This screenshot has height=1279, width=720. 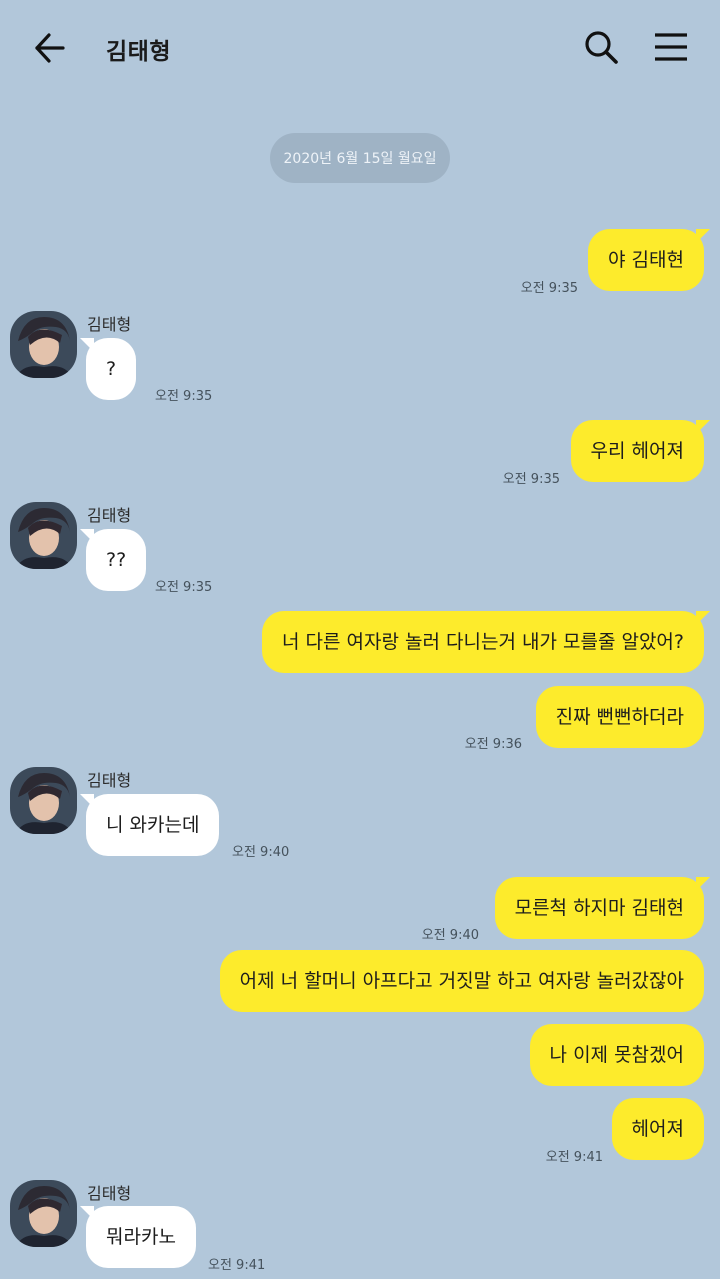 What do you see at coordinates (657, 1129) in the screenshot?
I see `my-message-bubble: 헤어져` at bounding box center [657, 1129].